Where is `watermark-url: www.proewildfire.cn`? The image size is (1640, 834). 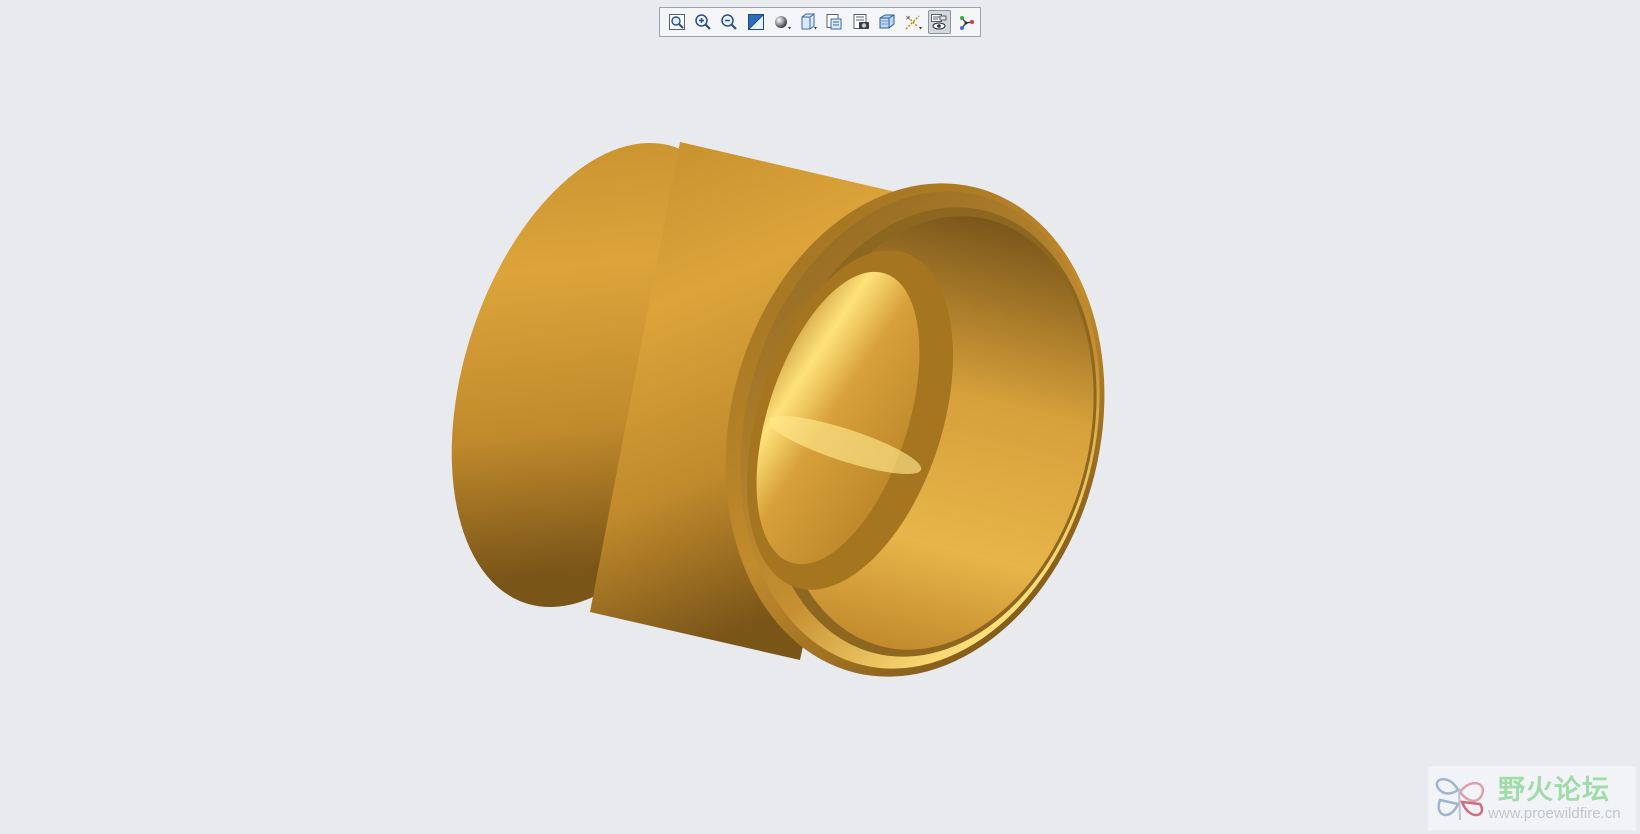 watermark-url: www.proewildfire.cn is located at coordinates (1554, 813).